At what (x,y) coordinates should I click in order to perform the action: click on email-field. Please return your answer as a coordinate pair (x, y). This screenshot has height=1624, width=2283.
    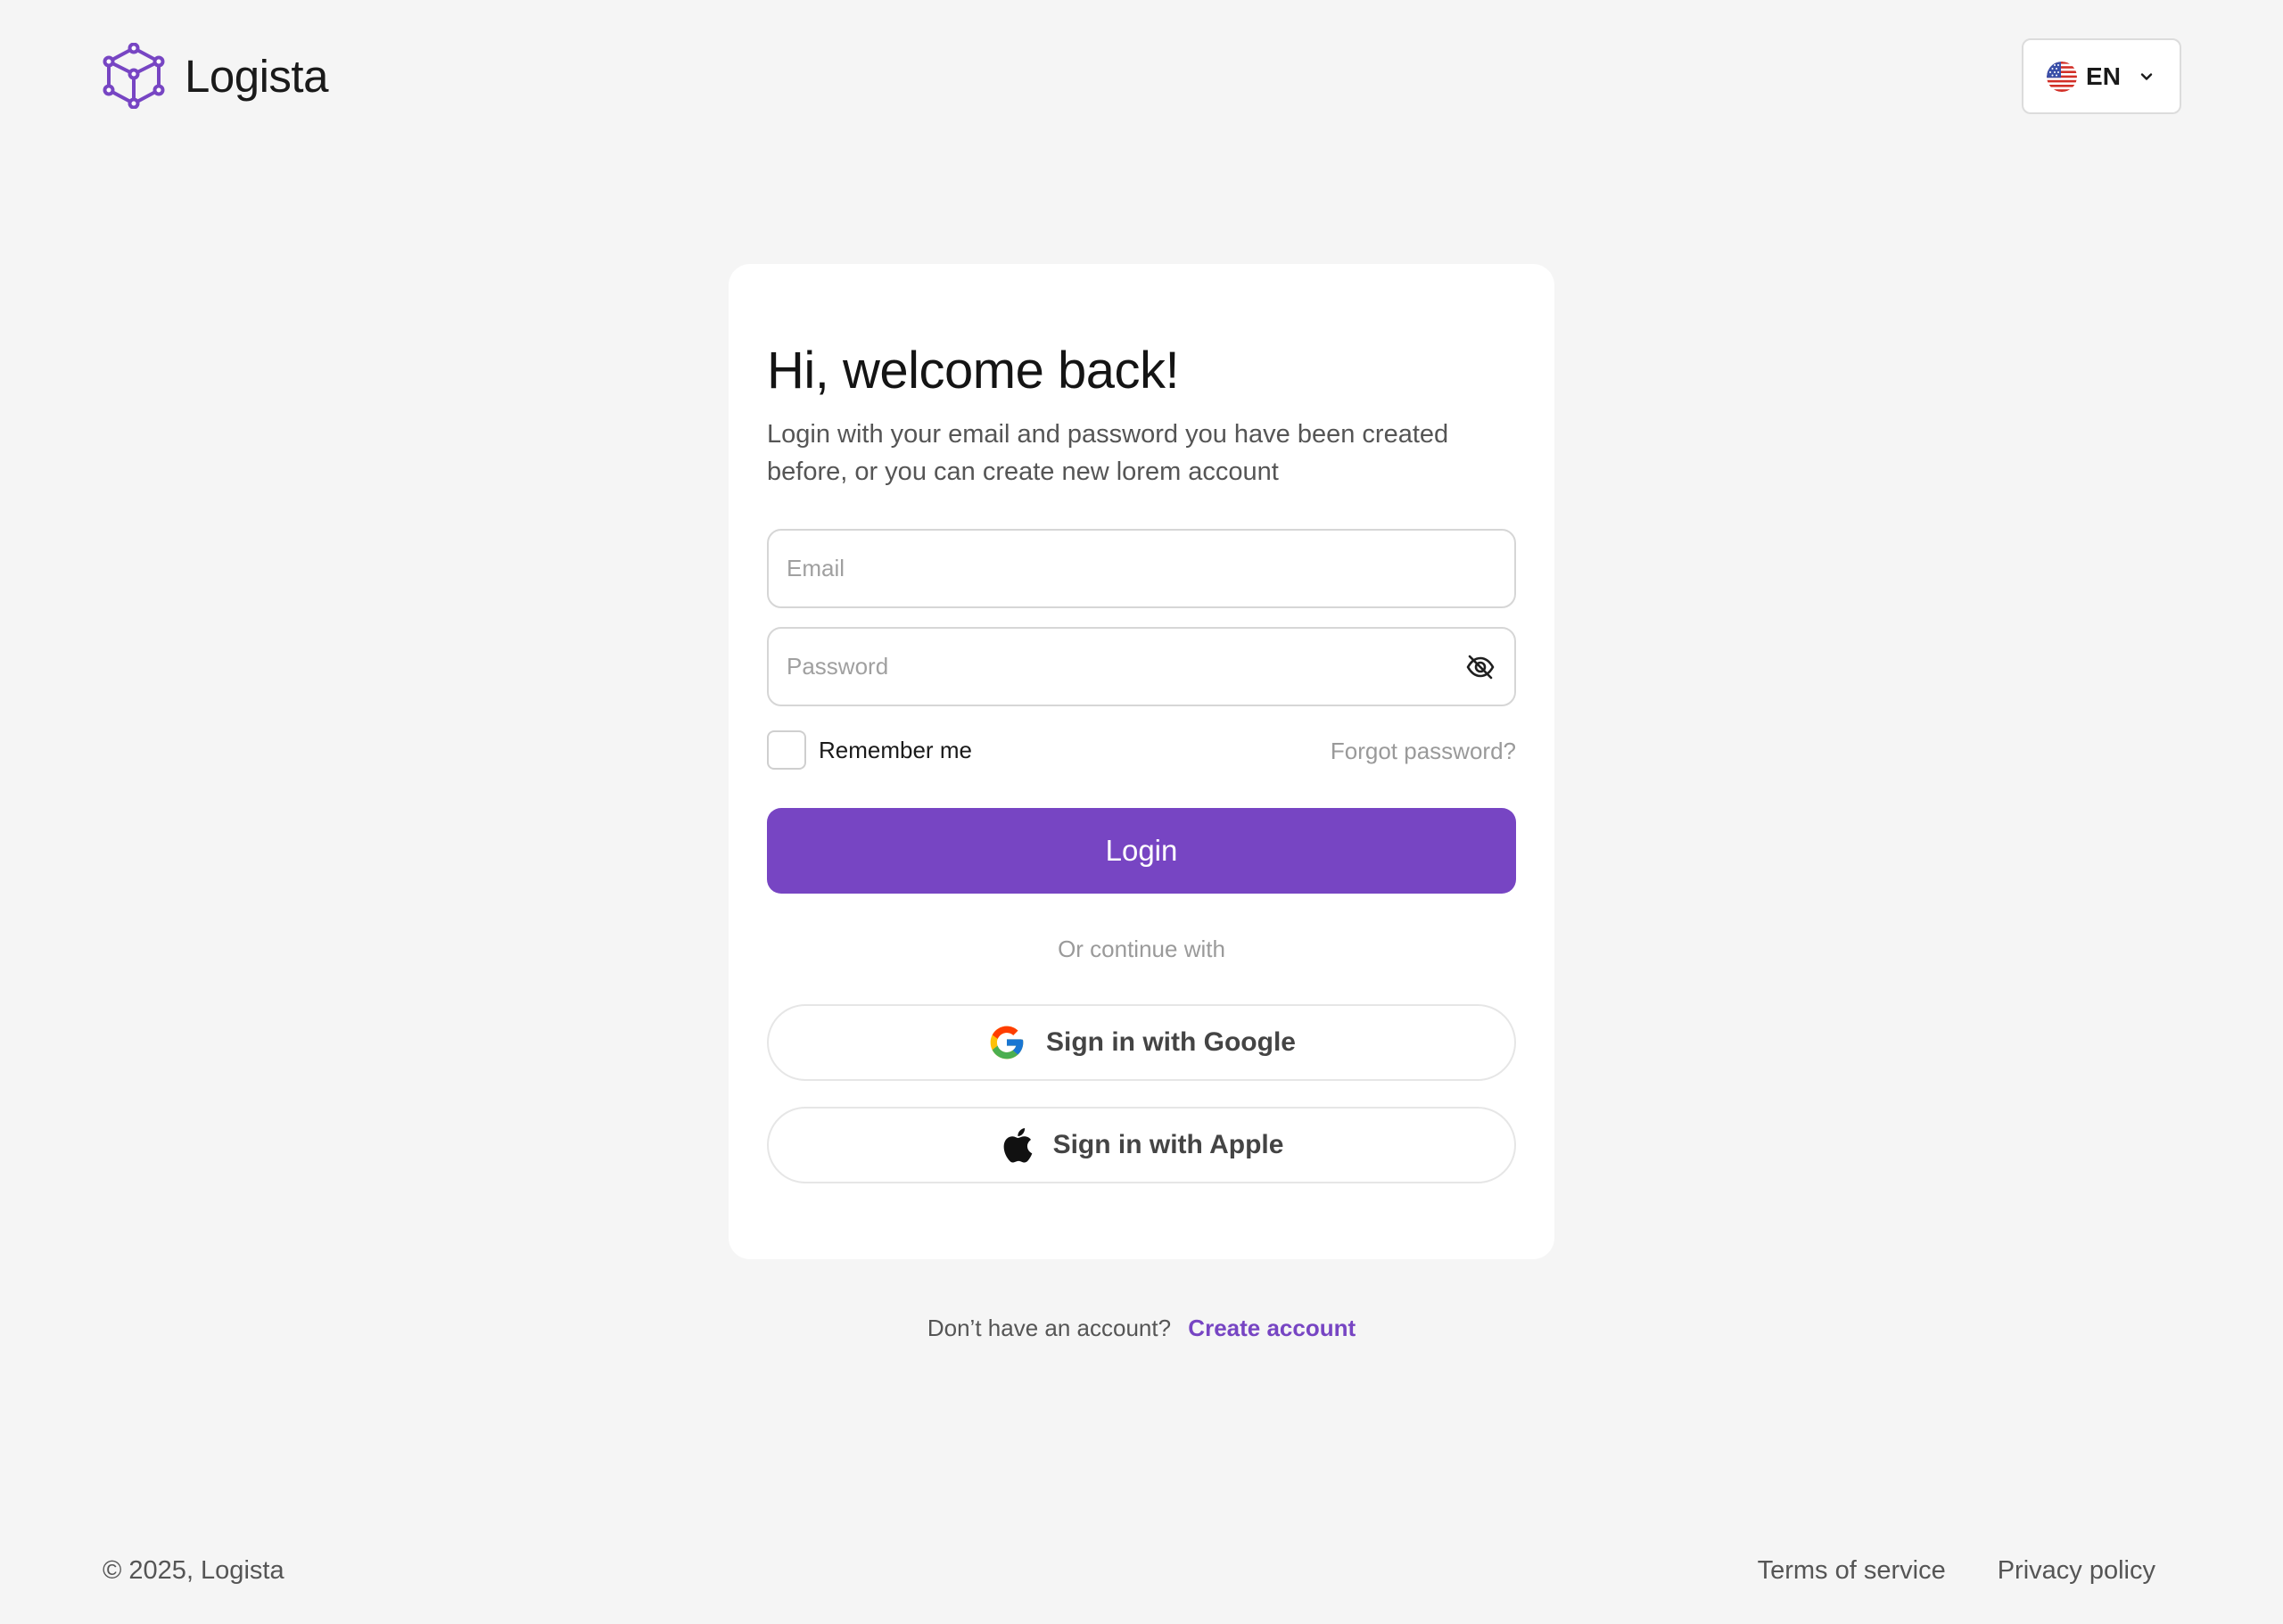
    Looking at the image, I should click on (1141, 568).